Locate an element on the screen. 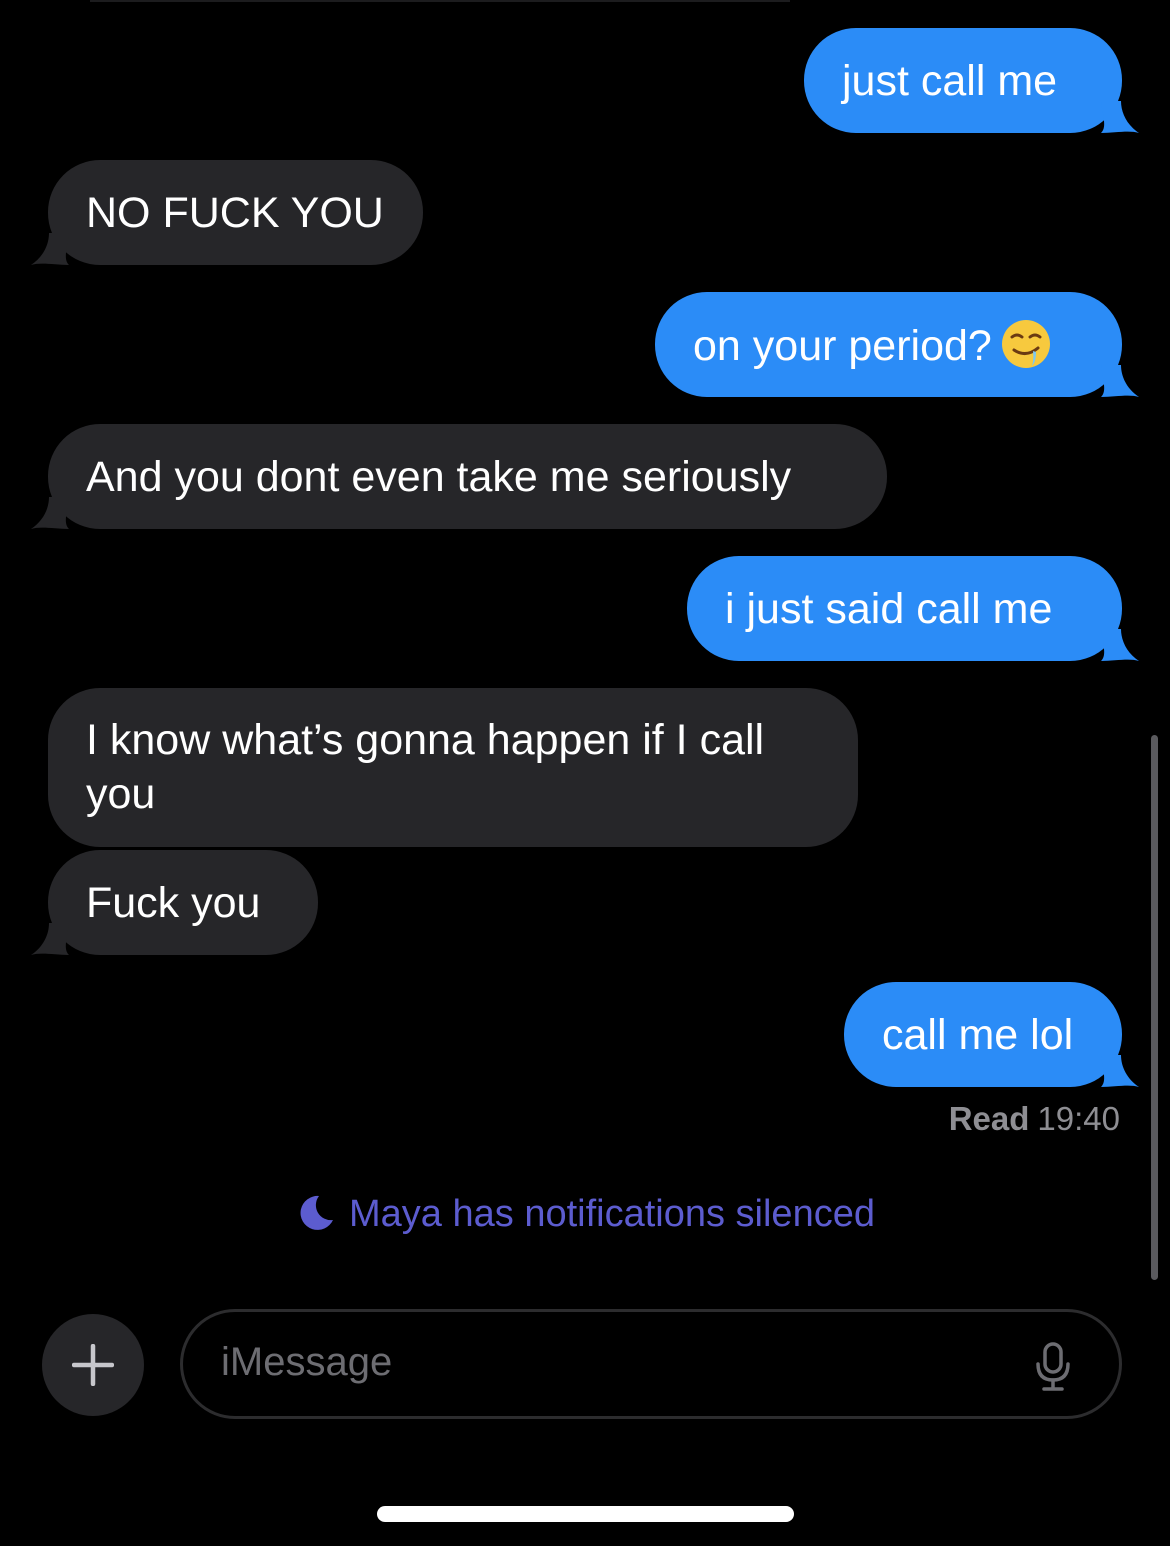 This screenshot has height=1546, width=1170. add-attachment-button is located at coordinates (93, 1365).